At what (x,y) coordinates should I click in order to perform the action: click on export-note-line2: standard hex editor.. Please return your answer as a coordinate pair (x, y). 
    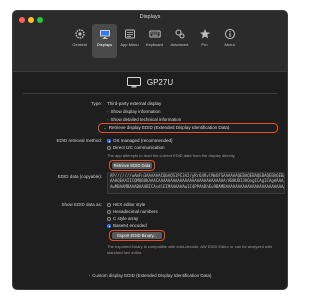
    Looking at the image, I should click on (125, 252).